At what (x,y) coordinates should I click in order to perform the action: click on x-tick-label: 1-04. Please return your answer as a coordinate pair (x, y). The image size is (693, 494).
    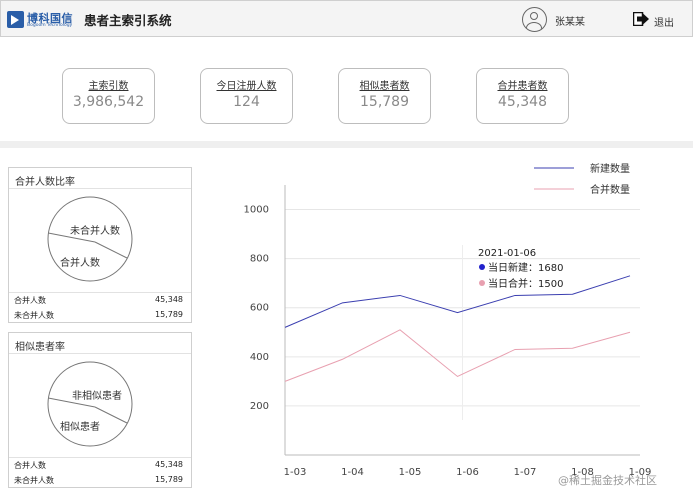
    Looking at the image, I should click on (352, 472).